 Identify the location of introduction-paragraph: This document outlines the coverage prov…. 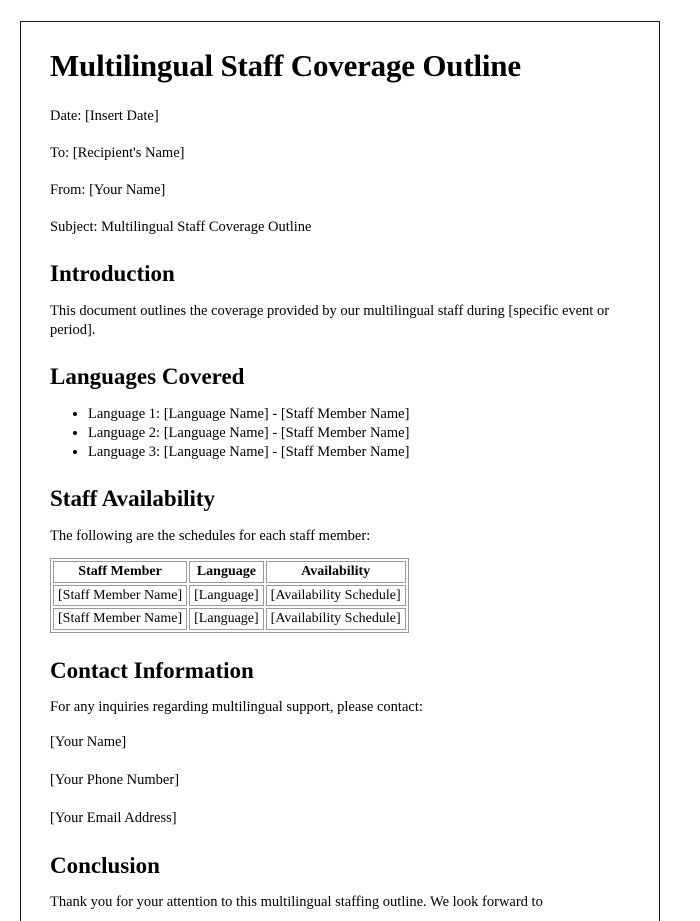
(330, 320).